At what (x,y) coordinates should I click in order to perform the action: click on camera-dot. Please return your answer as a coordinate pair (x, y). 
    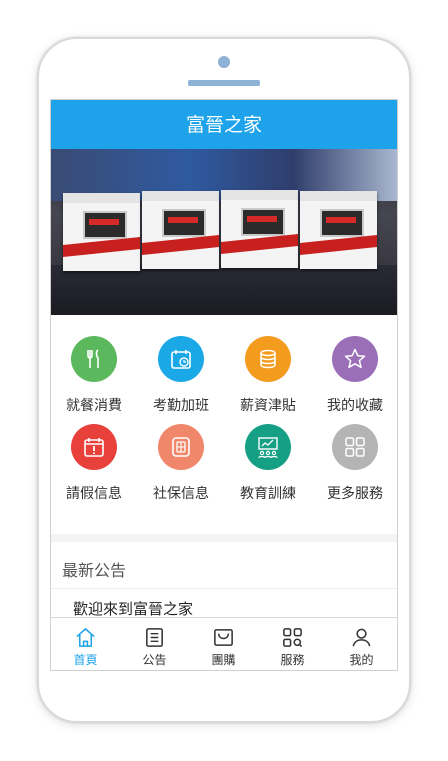
    Looking at the image, I should click on (224, 62).